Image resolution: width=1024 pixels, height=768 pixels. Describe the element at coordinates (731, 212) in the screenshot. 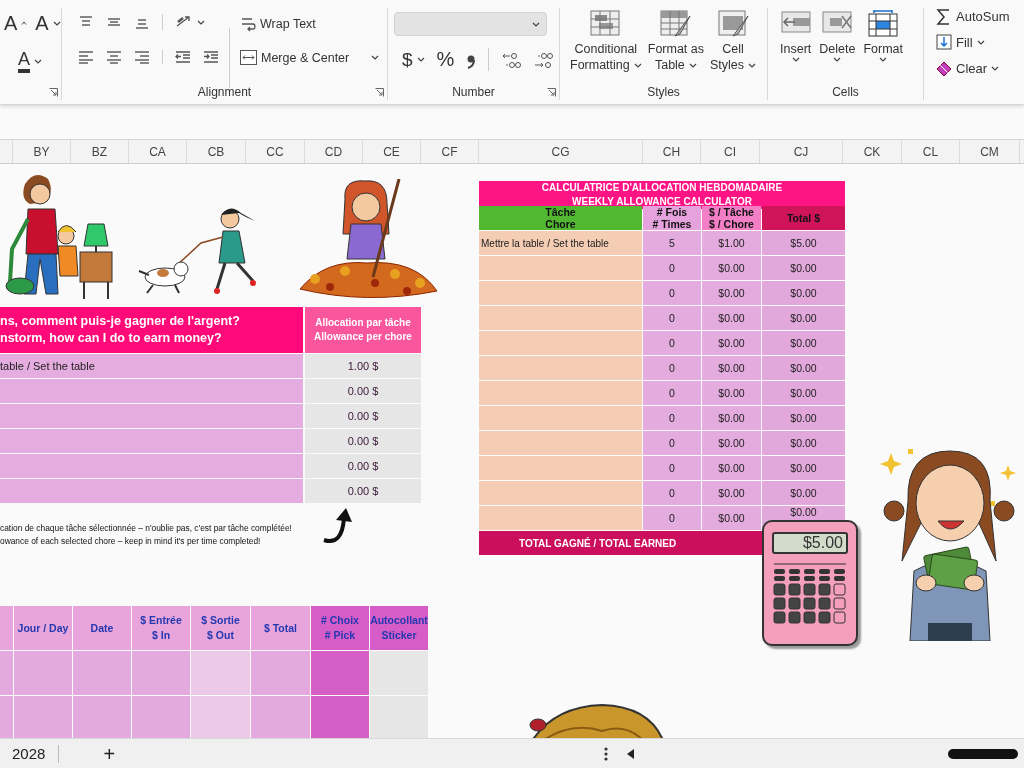

I see `header-text: $ / Tâche` at that location.